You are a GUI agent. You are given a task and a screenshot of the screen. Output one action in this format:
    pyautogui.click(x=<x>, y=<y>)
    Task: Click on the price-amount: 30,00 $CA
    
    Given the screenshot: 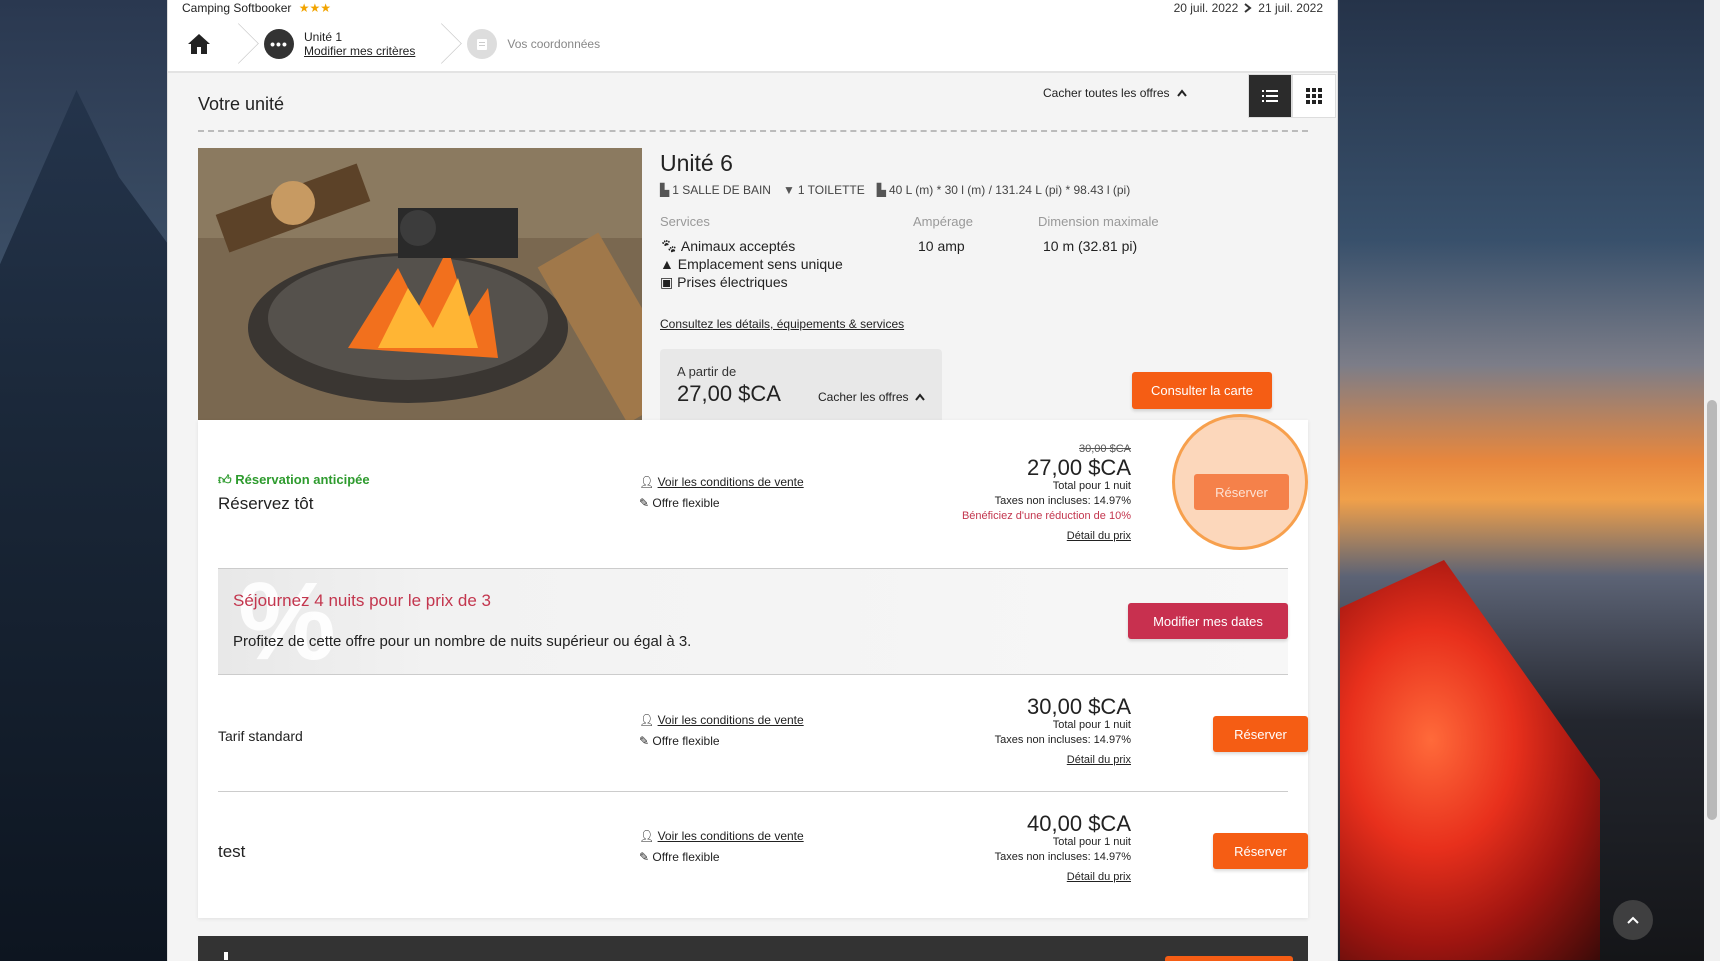 What is the action you would take?
    pyautogui.click(x=1079, y=706)
    